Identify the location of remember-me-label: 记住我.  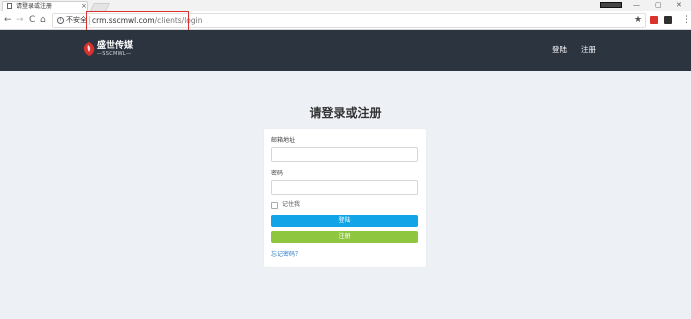
(291, 204).